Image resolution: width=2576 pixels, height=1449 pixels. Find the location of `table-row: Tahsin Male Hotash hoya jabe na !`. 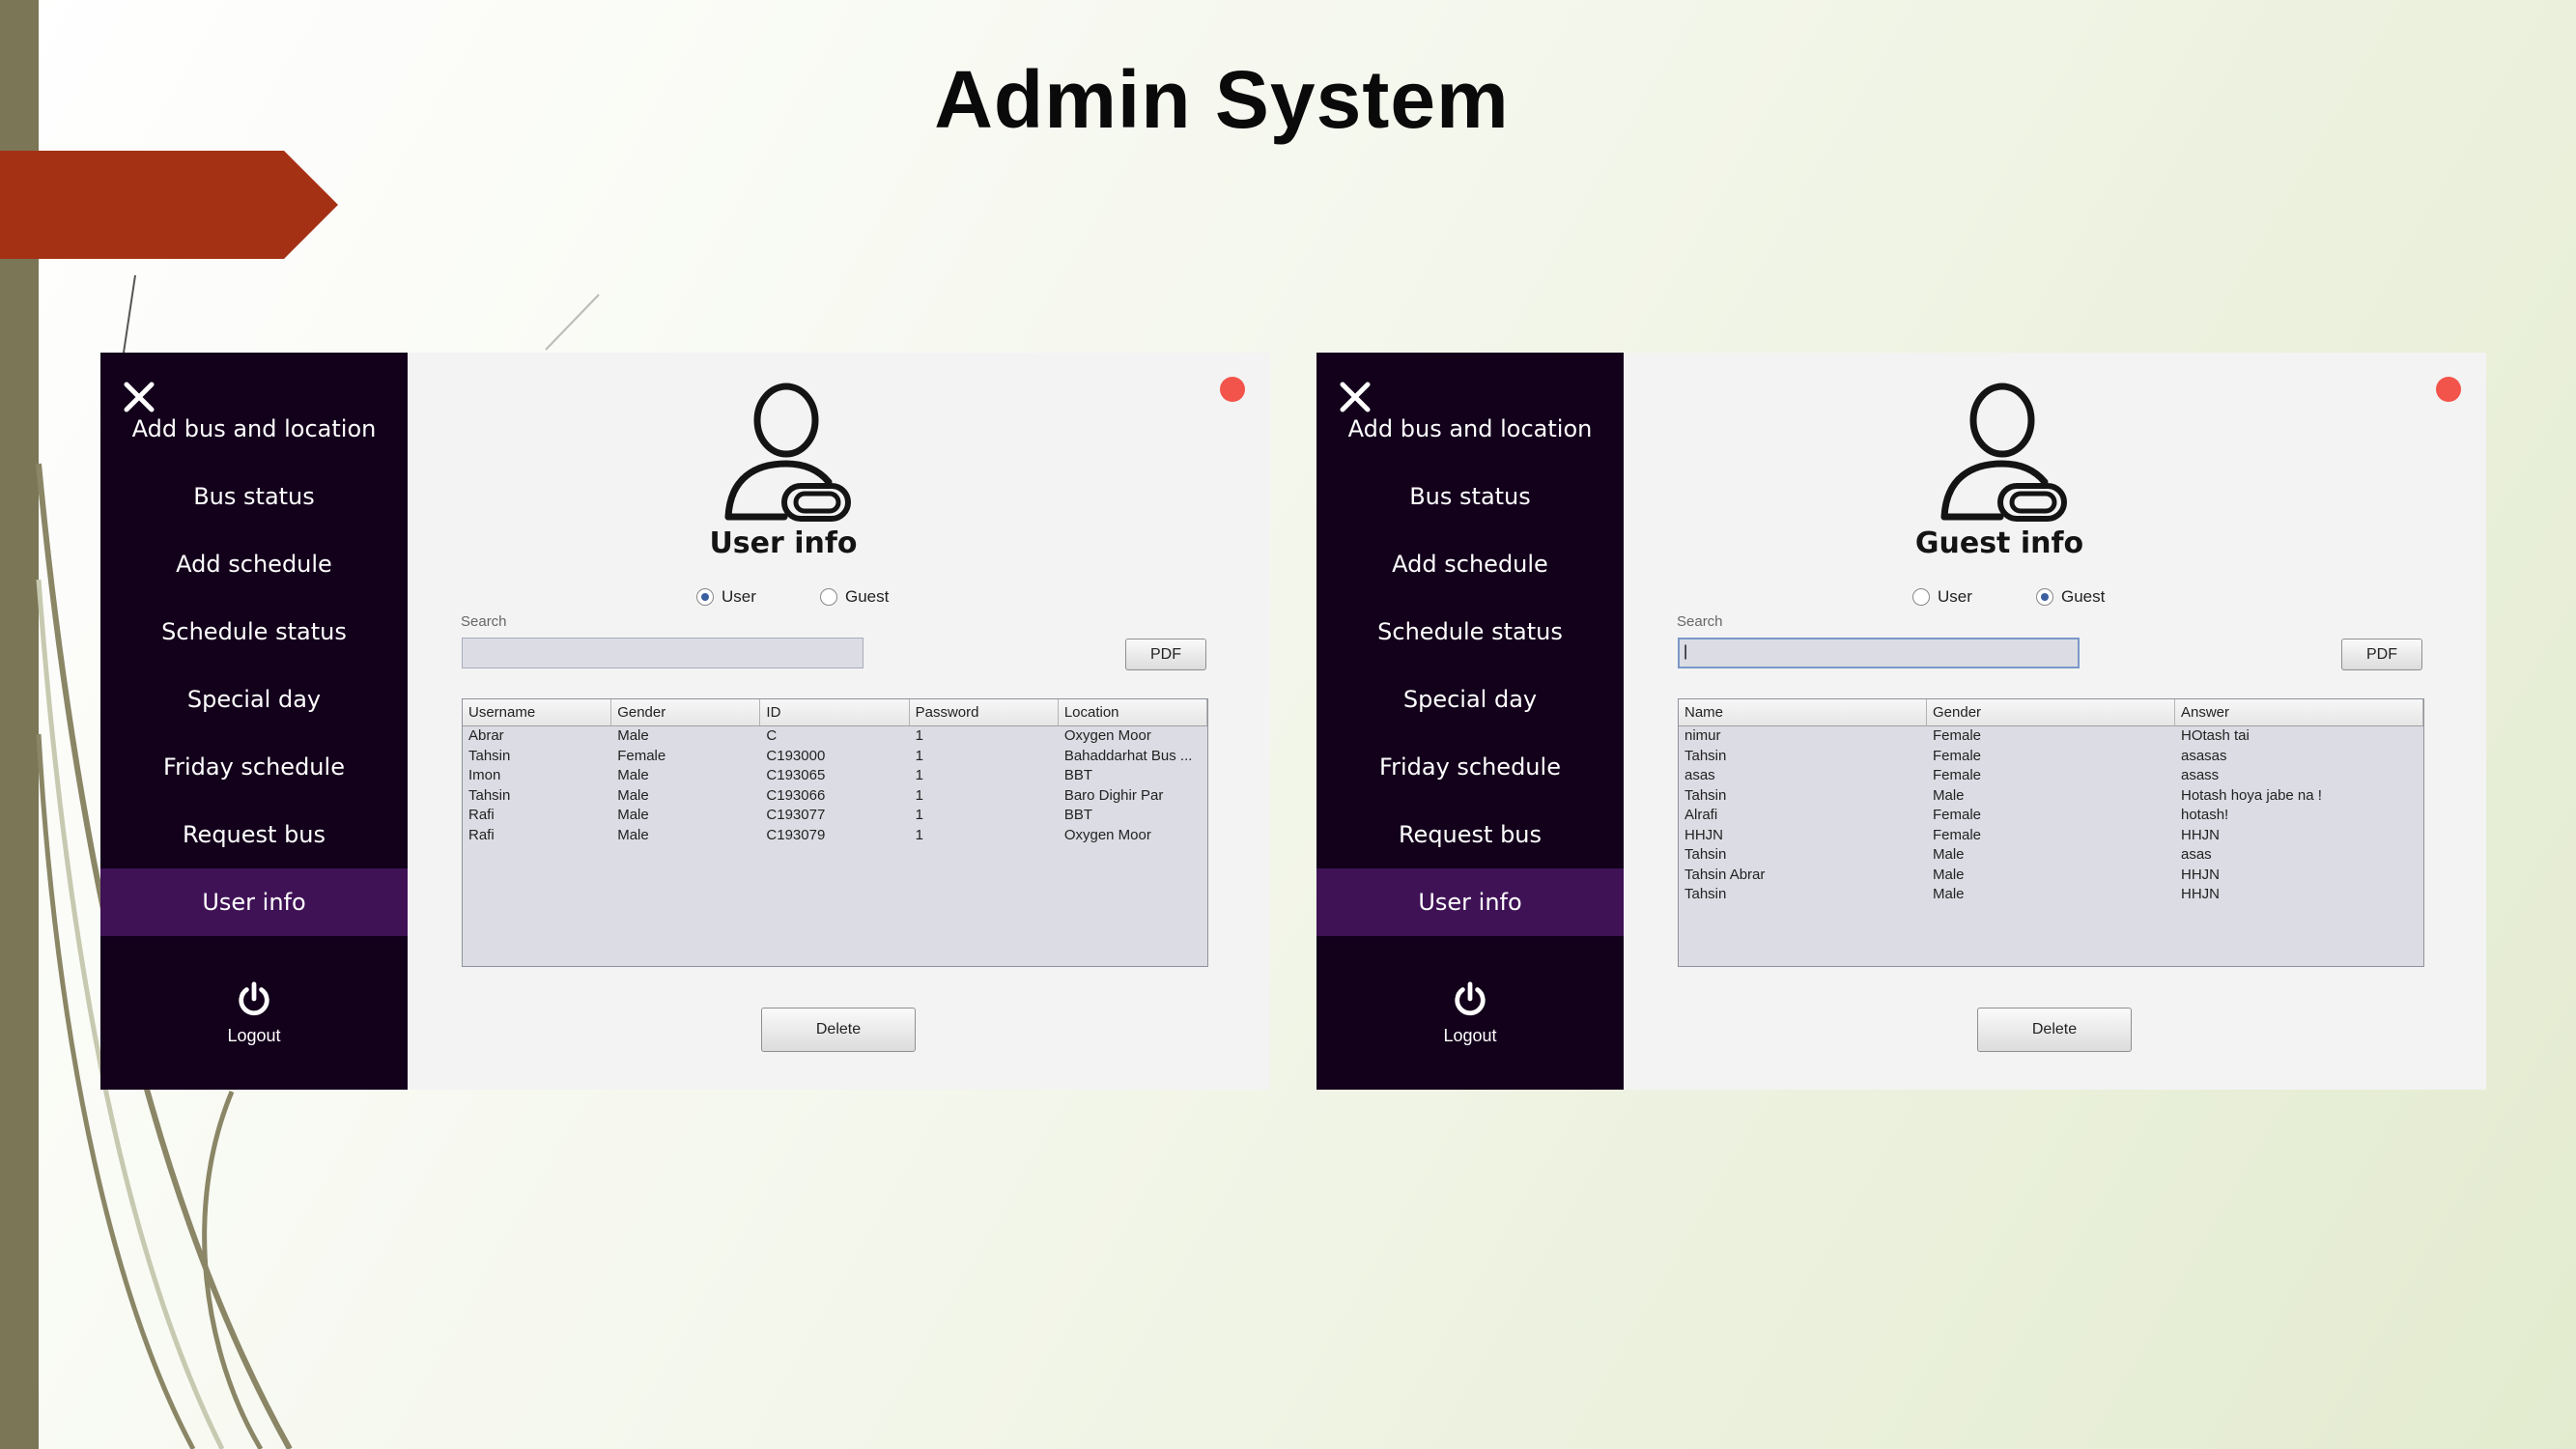

table-row: Tahsin Male Hotash hoya jabe na ! is located at coordinates (2051, 796).